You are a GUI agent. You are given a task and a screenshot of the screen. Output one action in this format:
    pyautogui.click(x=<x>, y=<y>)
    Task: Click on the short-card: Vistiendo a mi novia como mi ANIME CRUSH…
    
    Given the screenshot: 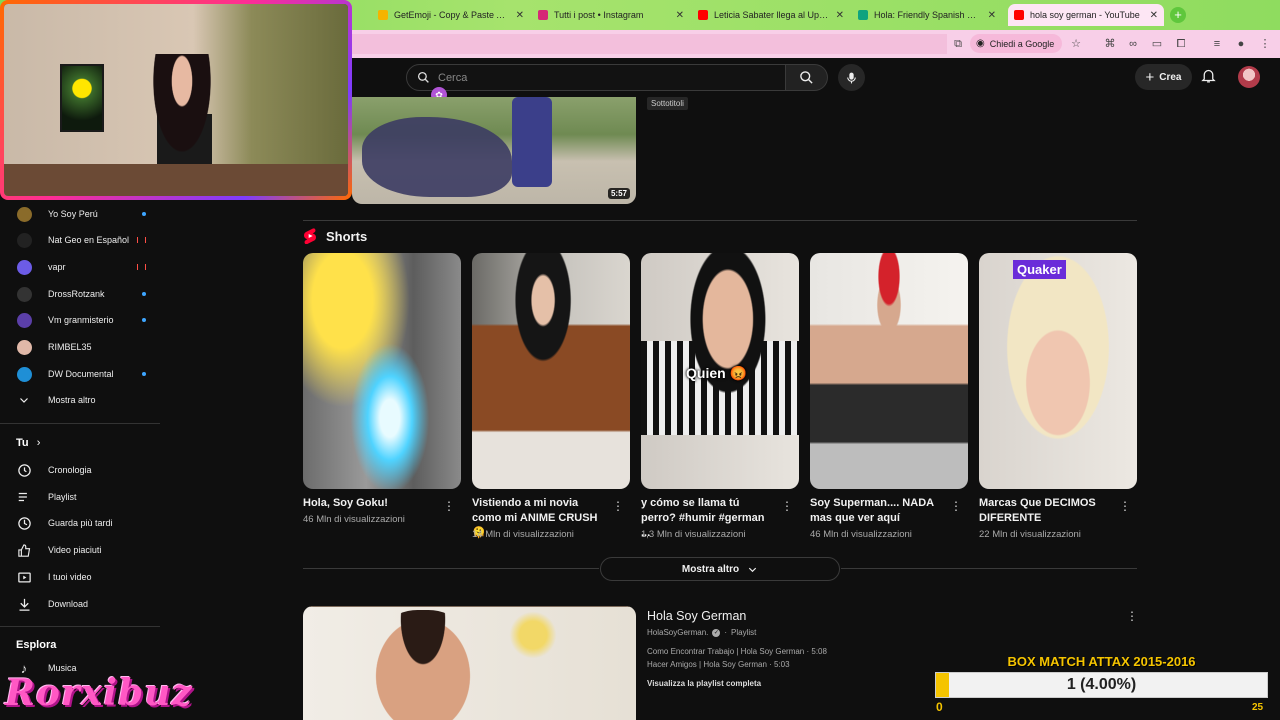 What is the action you would take?
    pyautogui.click(x=551, y=396)
    